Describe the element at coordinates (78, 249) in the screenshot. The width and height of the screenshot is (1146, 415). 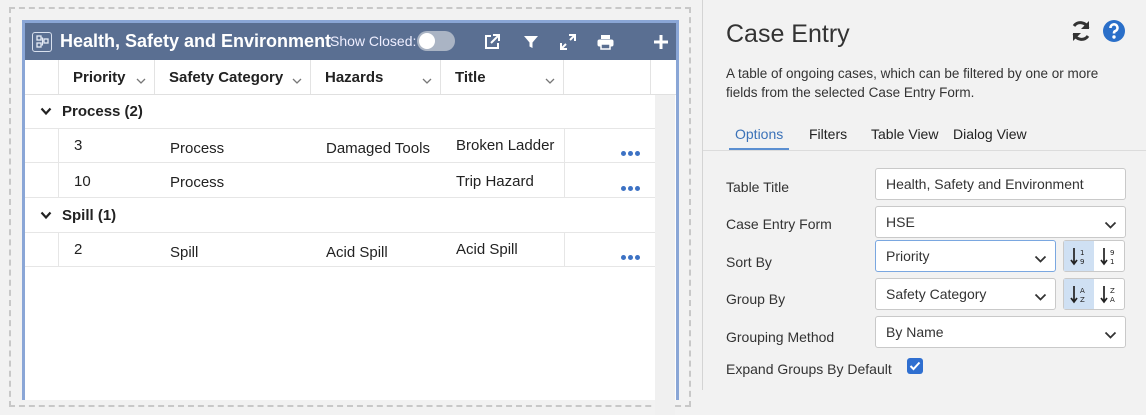
I see `cell-priority: 2` at that location.